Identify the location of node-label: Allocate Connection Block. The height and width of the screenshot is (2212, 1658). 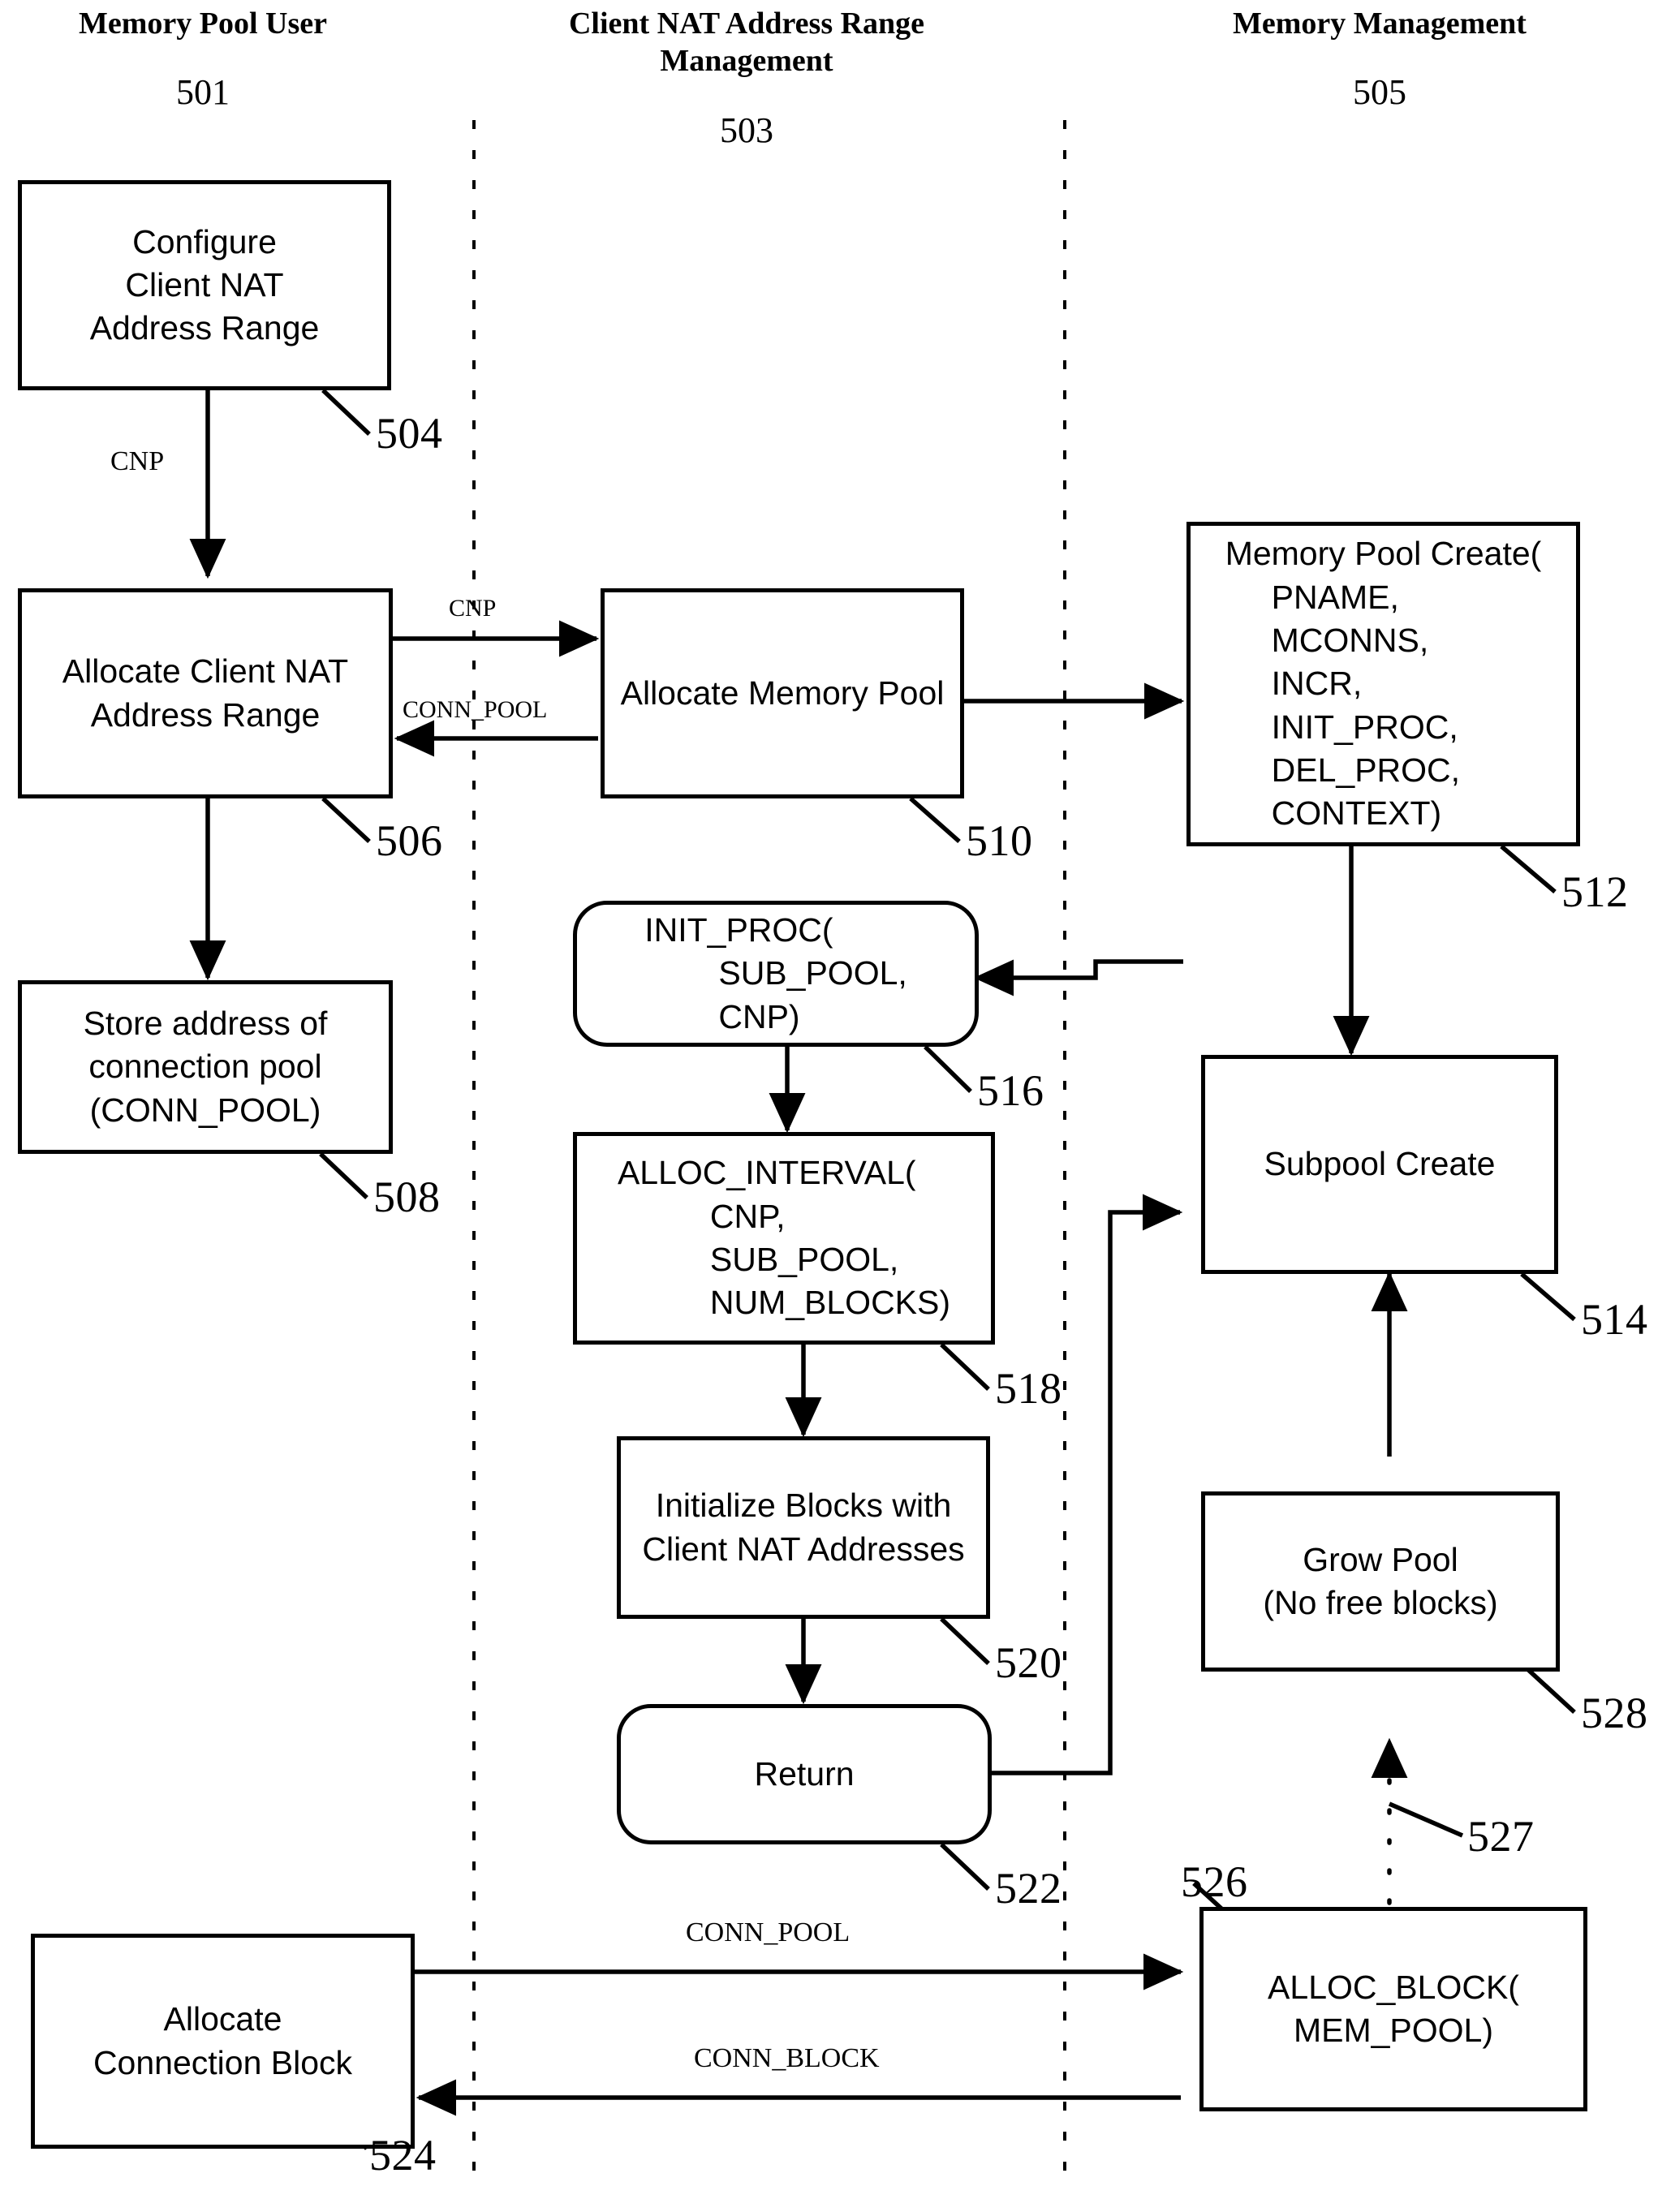
(223, 2041).